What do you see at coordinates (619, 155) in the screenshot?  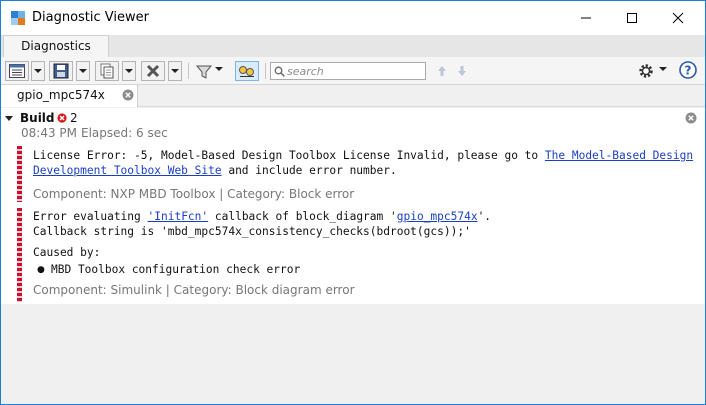 I see `mbd-toolbox-link: The Model-Based Design` at bounding box center [619, 155].